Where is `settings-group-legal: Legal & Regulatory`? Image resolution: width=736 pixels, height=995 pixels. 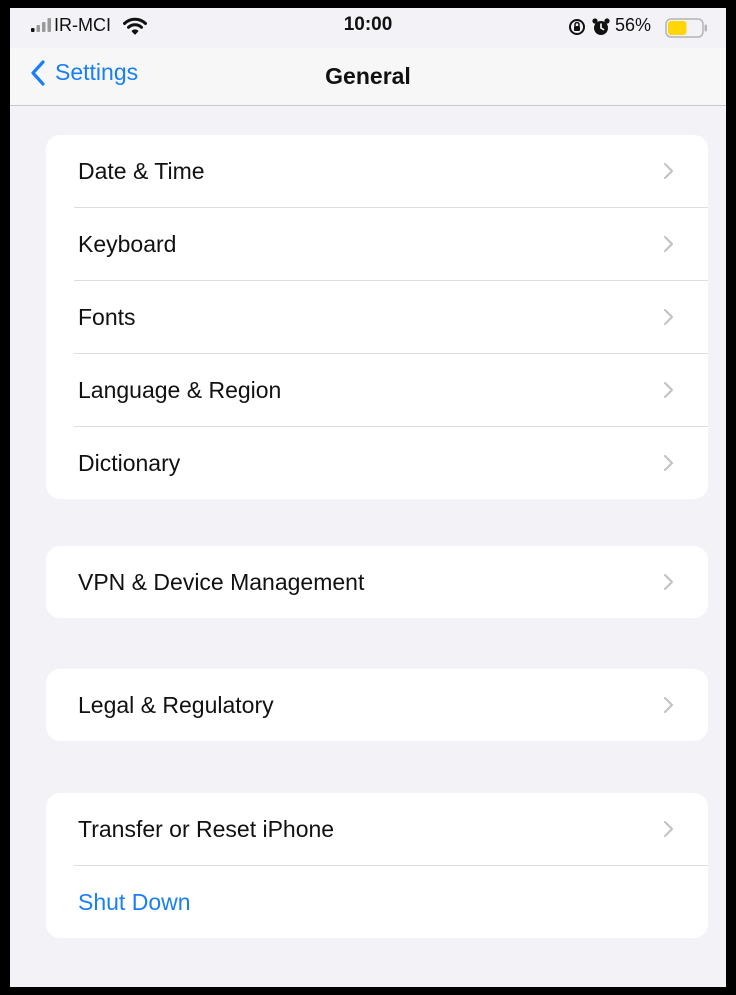 settings-group-legal: Legal & Regulatory is located at coordinates (377, 705).